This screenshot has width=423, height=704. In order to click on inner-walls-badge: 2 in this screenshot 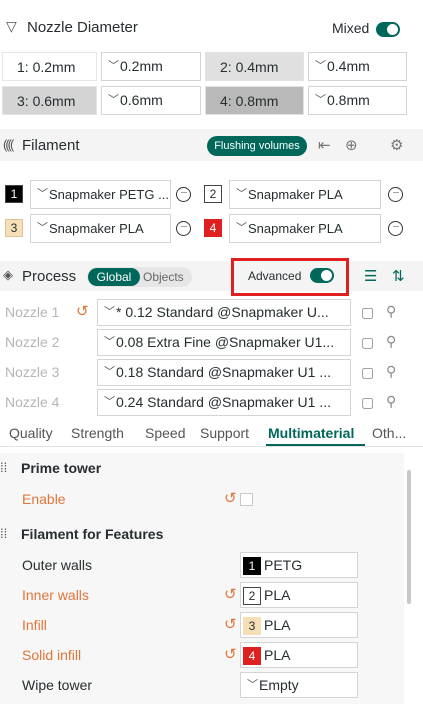, I will do `click(252, 596)`.